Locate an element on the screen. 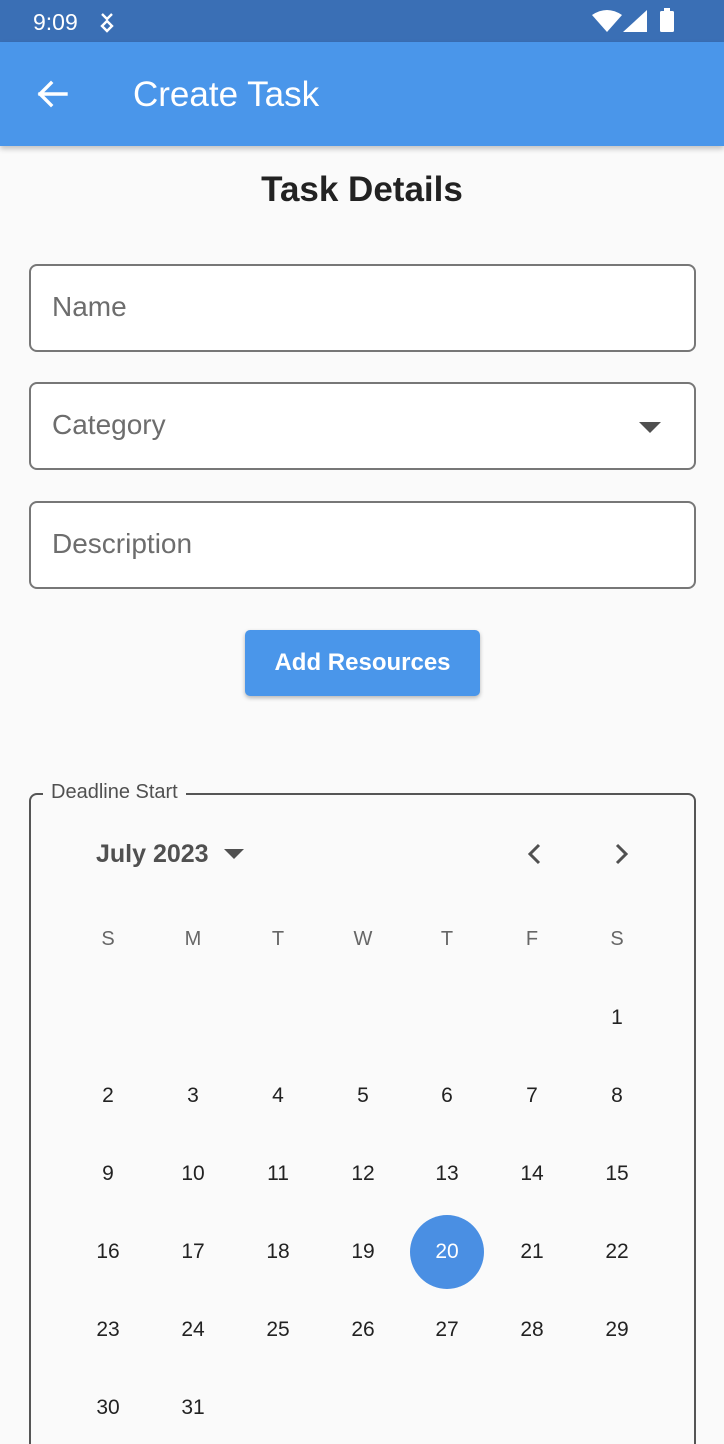  dropdown-arrow-icon is located at coordinates (650, 427).